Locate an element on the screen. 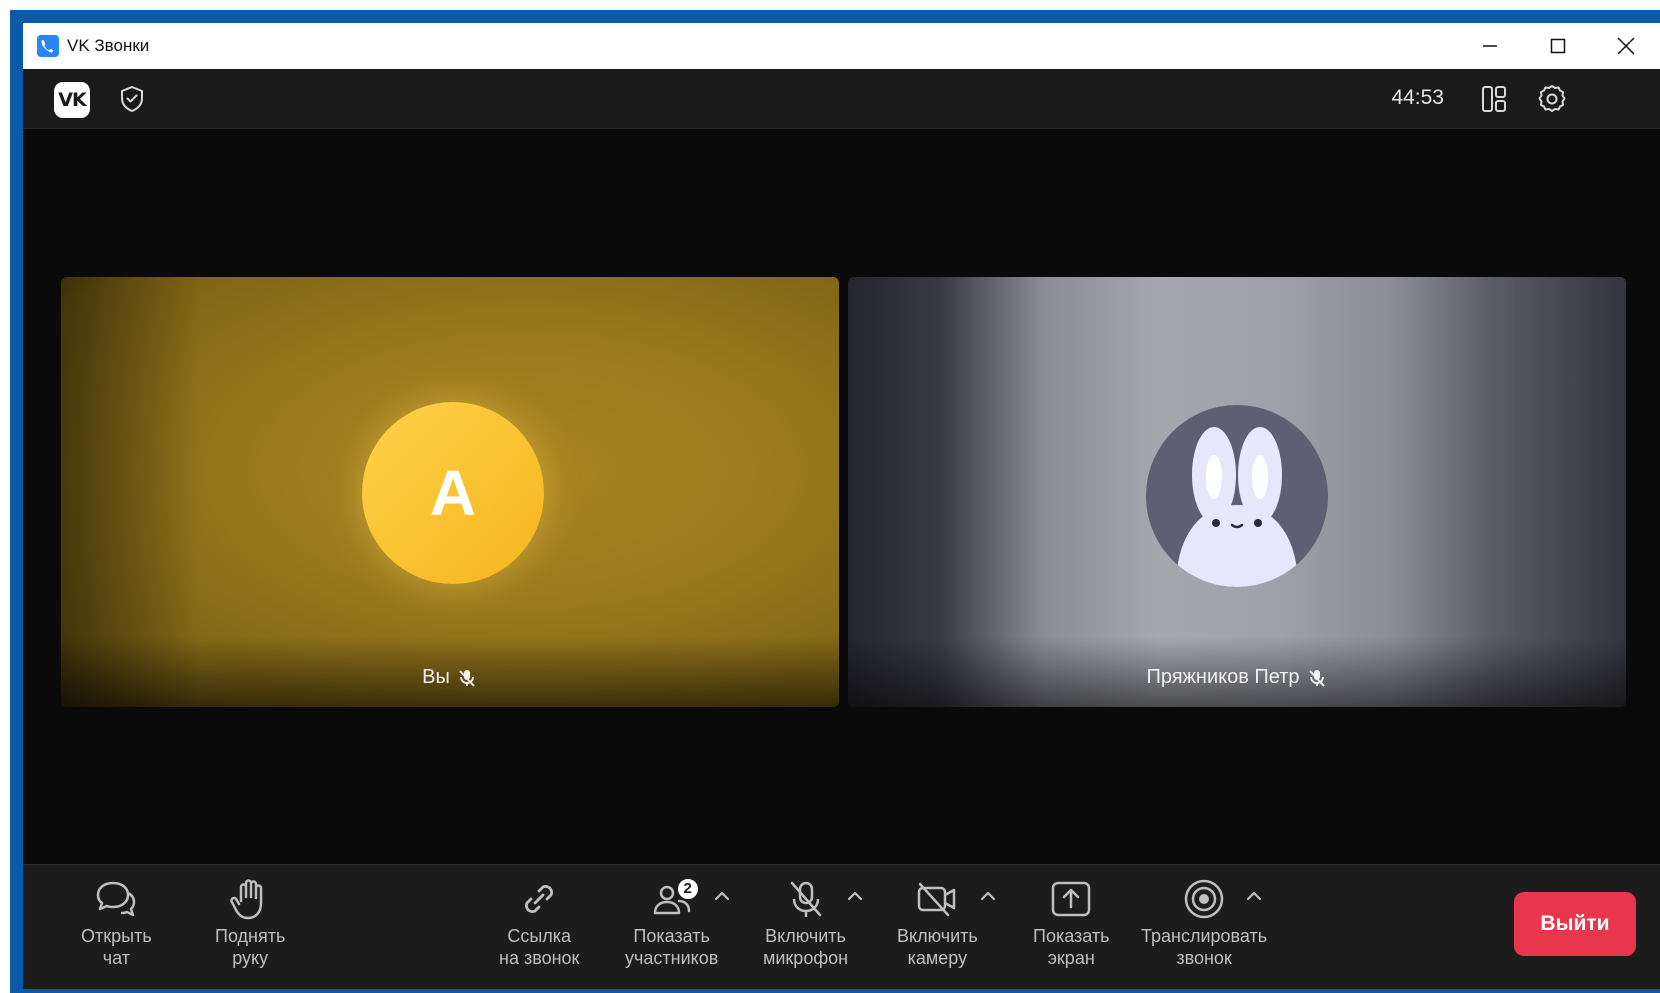  vk-logo: VK is located at coordinates (72, 100).